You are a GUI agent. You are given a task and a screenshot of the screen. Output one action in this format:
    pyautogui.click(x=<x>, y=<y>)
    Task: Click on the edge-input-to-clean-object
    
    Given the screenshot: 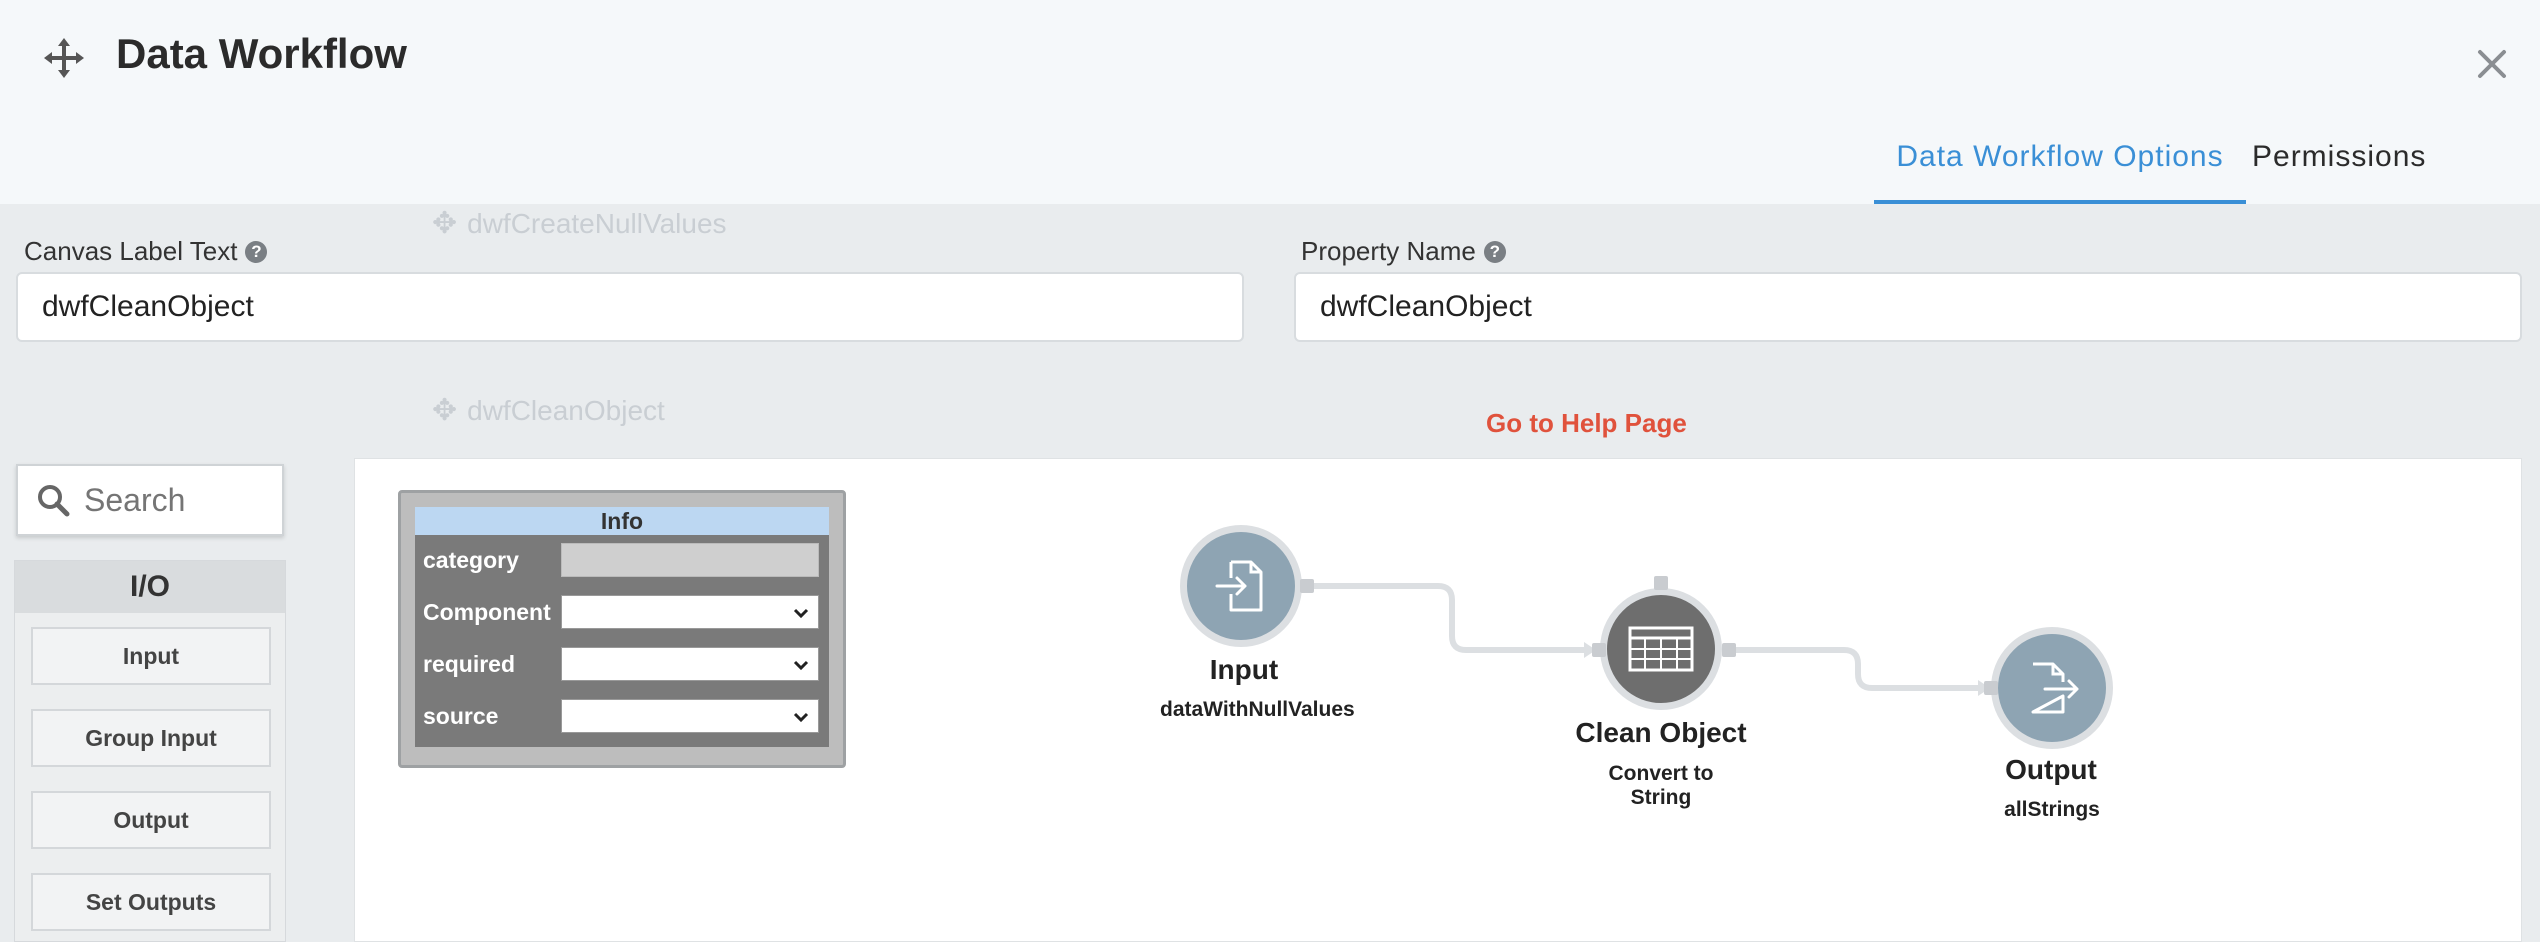 What is the action you would take?
    pyautogui.click(x=1447, y=618)
    